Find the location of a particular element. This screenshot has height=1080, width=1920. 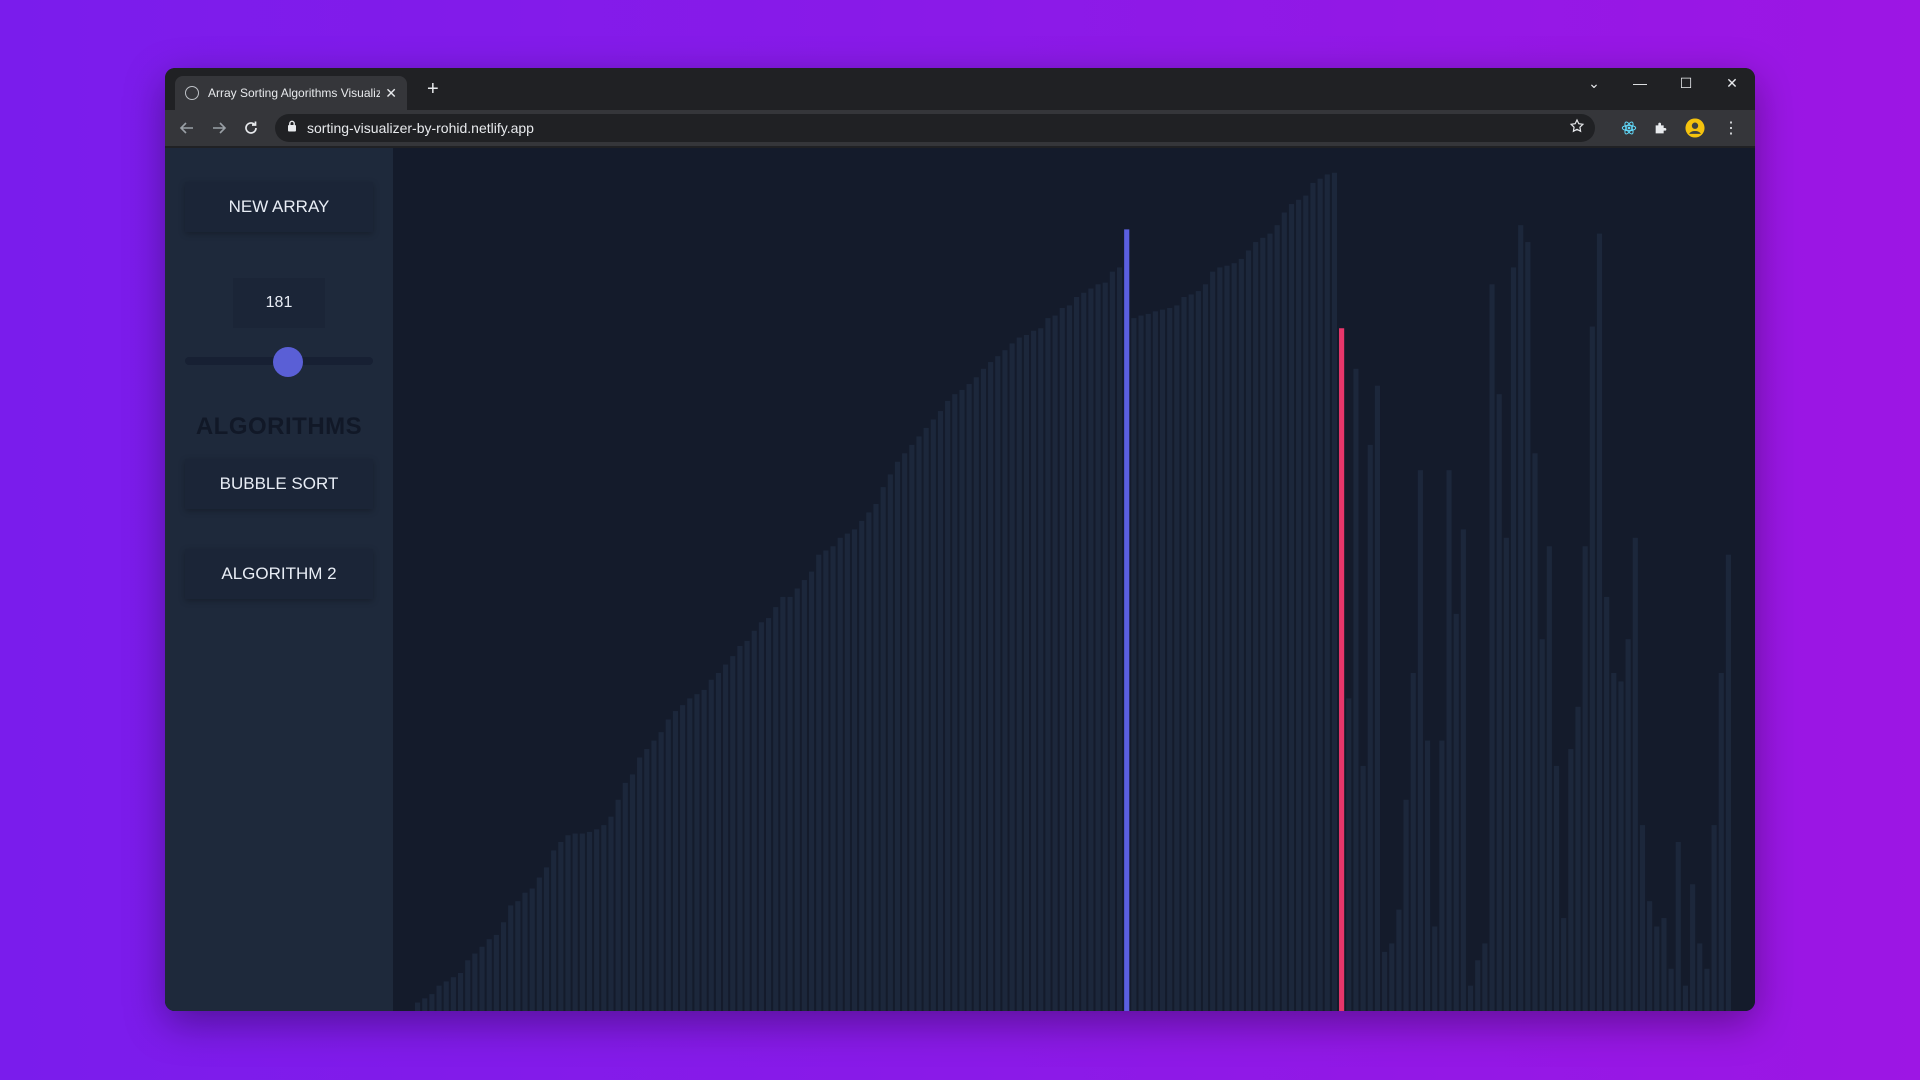

array-size-slider-thumb is located at coordinates (288, 362).